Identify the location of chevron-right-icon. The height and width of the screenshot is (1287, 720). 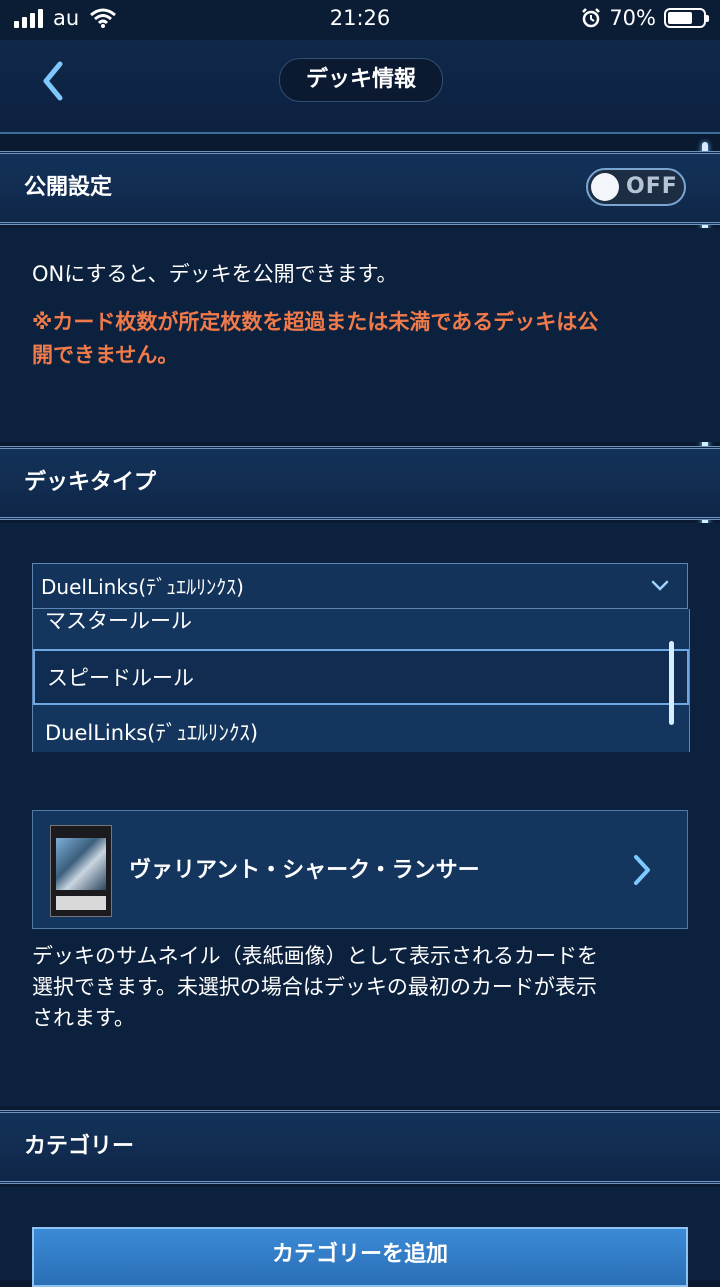
(642, 870).